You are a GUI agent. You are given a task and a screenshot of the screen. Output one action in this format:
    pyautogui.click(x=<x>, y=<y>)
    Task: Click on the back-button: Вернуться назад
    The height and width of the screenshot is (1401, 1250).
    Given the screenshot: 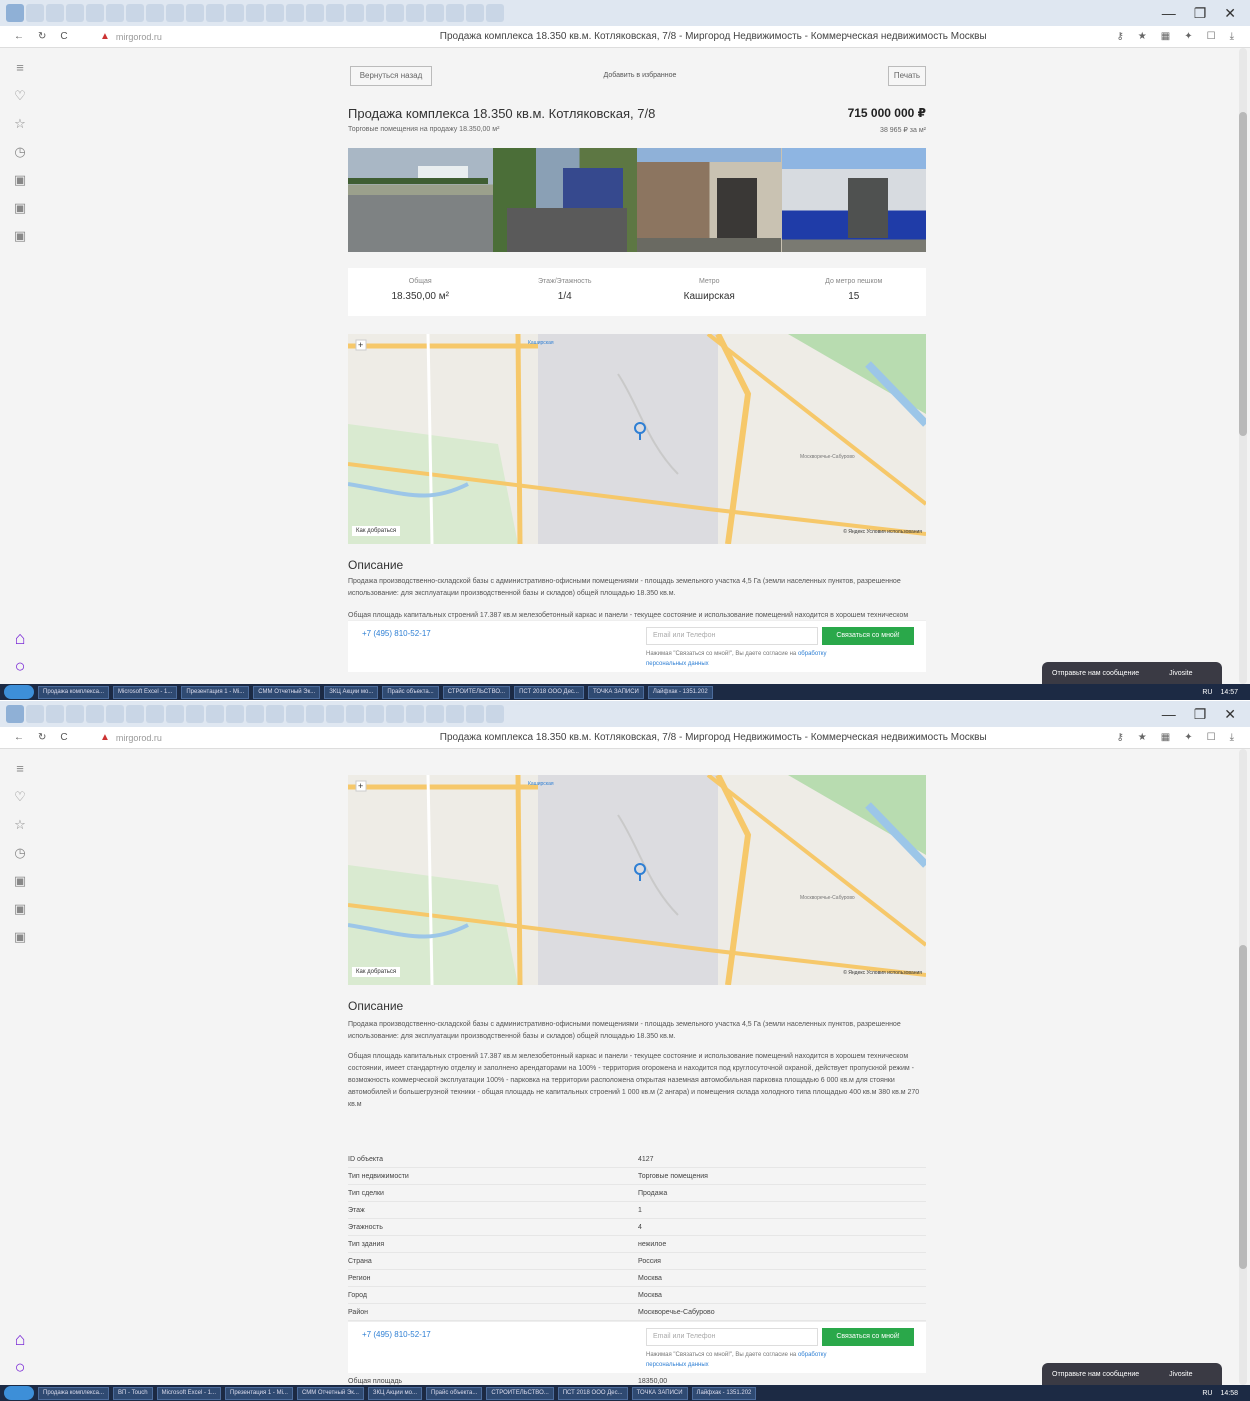 What is the action you would take?
    pyautogui.click(x=391, y=76)
    